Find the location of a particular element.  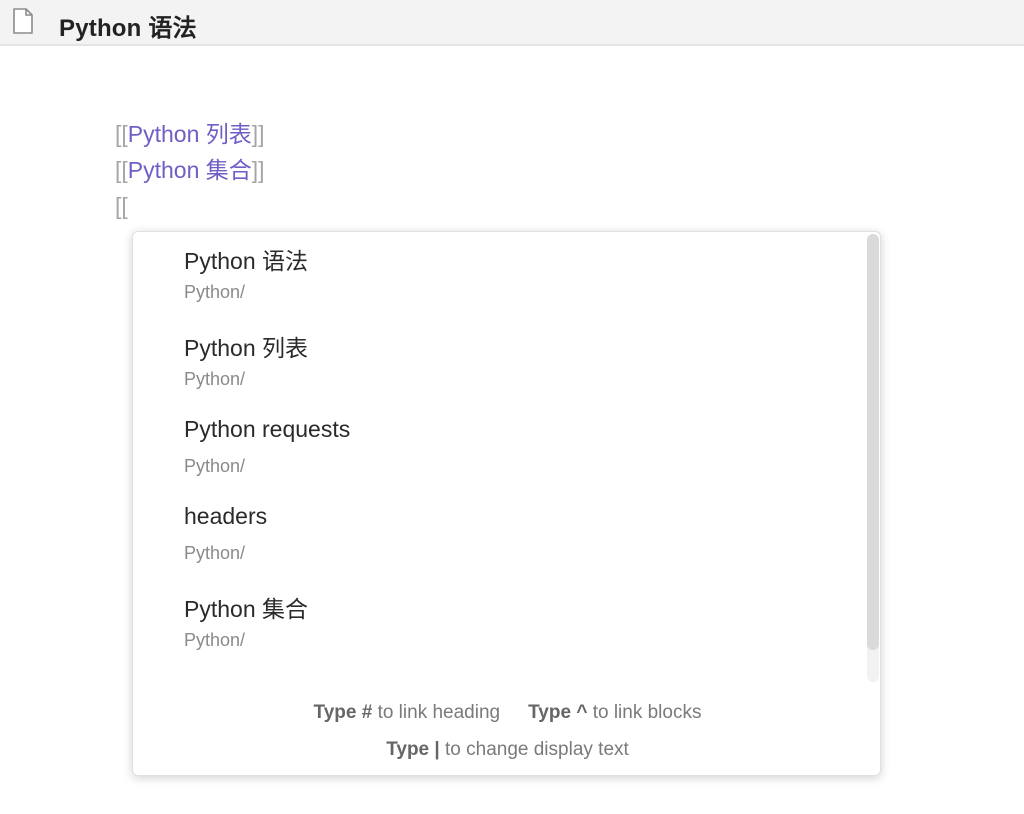

internal-link: Python 列表 is located at coordinates (190, 134).